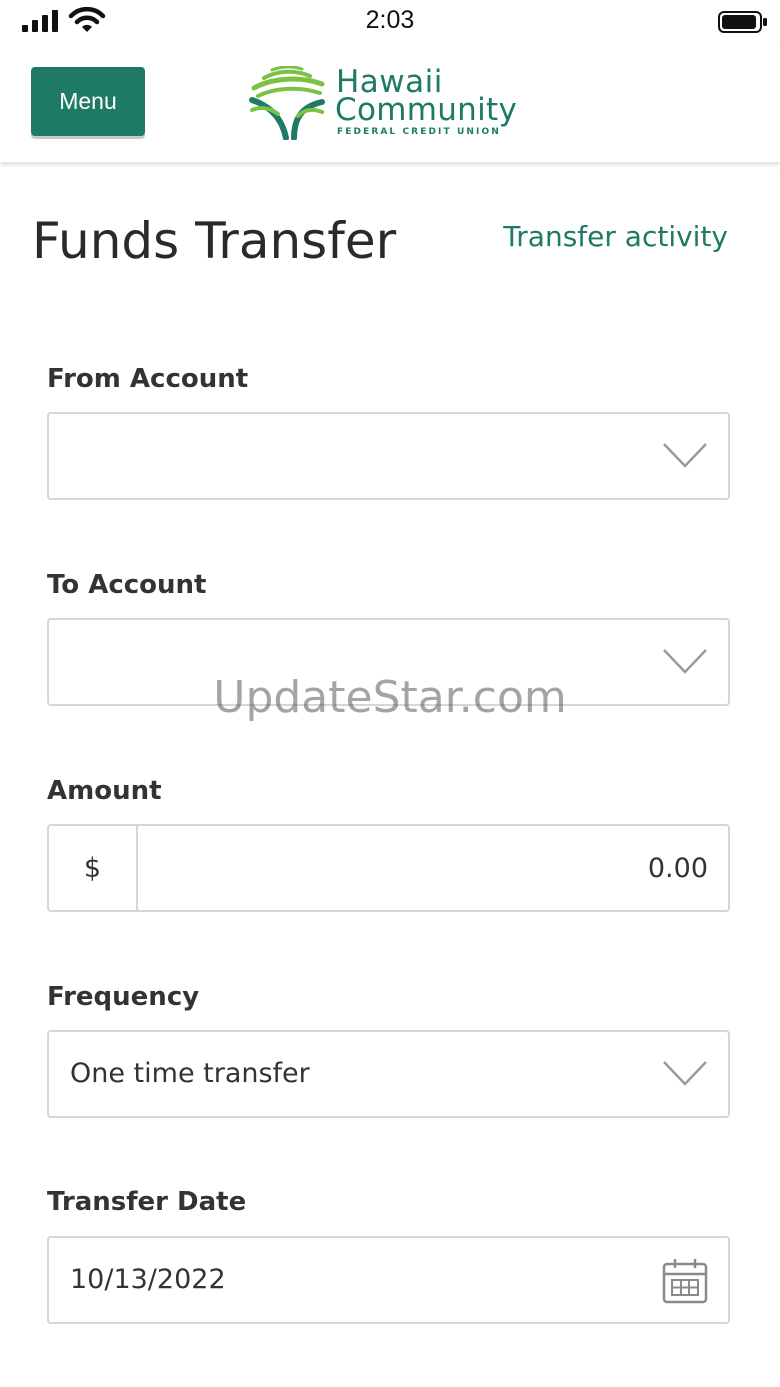 The height and width of the screenshot is (1387, 780). Describe the element at coordinates (214, 241) in the screenshot. I see `page-title: Funds Transfer` at that location.